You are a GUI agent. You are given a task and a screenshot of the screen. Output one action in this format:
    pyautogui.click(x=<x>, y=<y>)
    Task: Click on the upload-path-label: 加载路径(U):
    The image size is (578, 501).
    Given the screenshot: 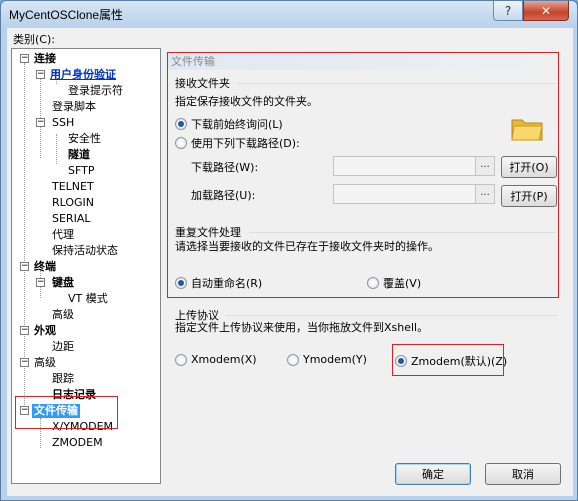 What is the action you would take?
    pyautogui.click(x=223, y=195)
    